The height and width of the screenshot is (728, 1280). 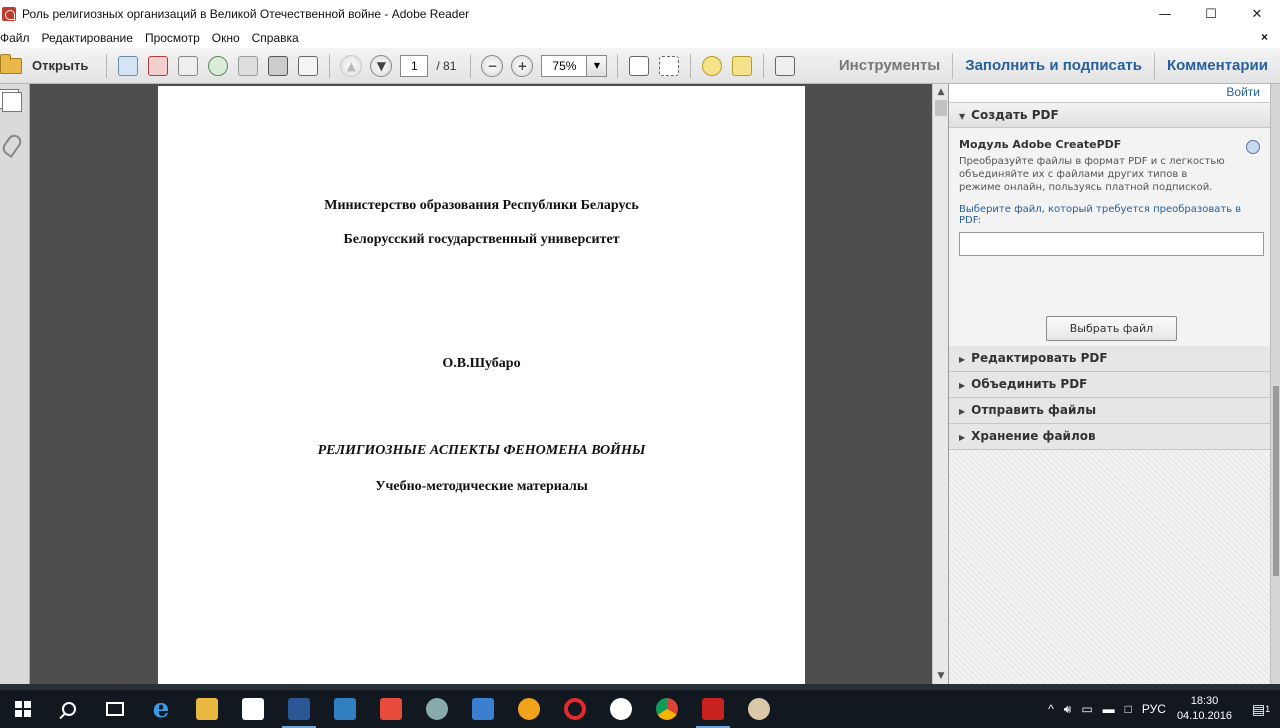 I want to click on display-icon: □, so click(x=1128, y=709).